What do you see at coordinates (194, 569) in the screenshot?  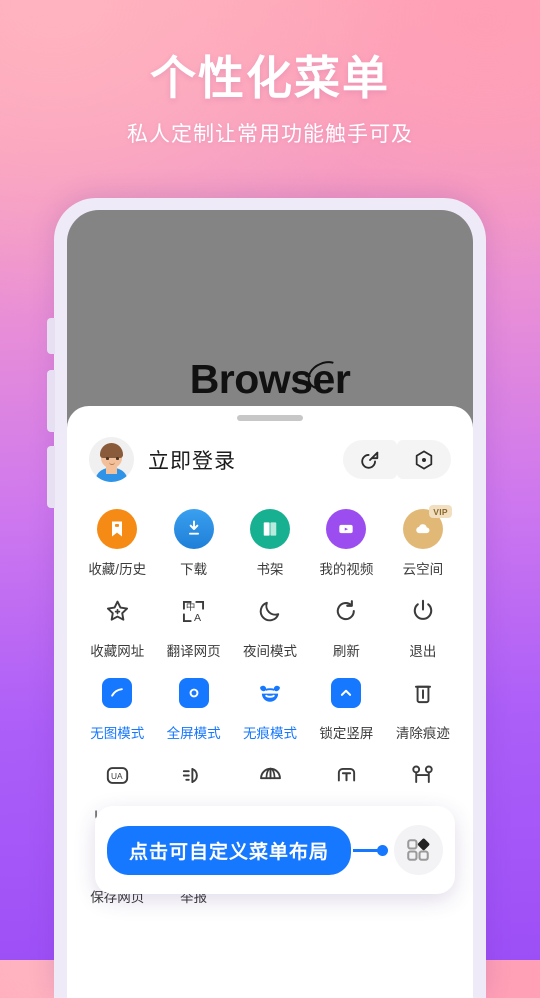 I see `menu-item-label: 下载` at bounding box center [194, 569].